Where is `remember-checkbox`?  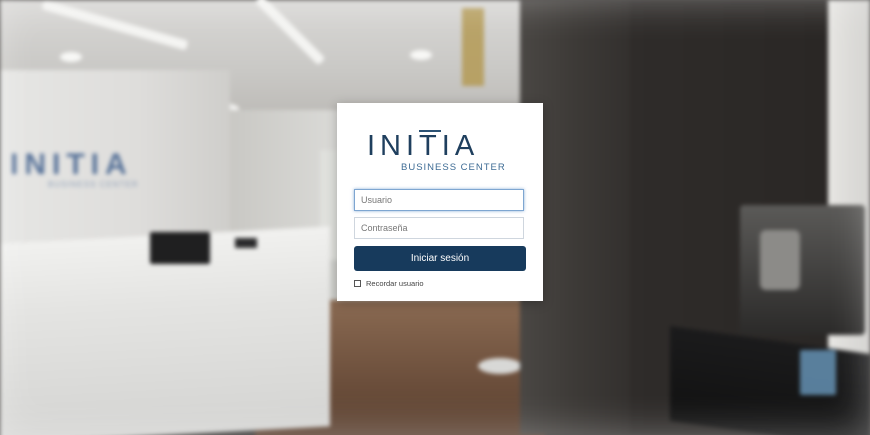 remember-checkbox is located at coordinates (357, 283).